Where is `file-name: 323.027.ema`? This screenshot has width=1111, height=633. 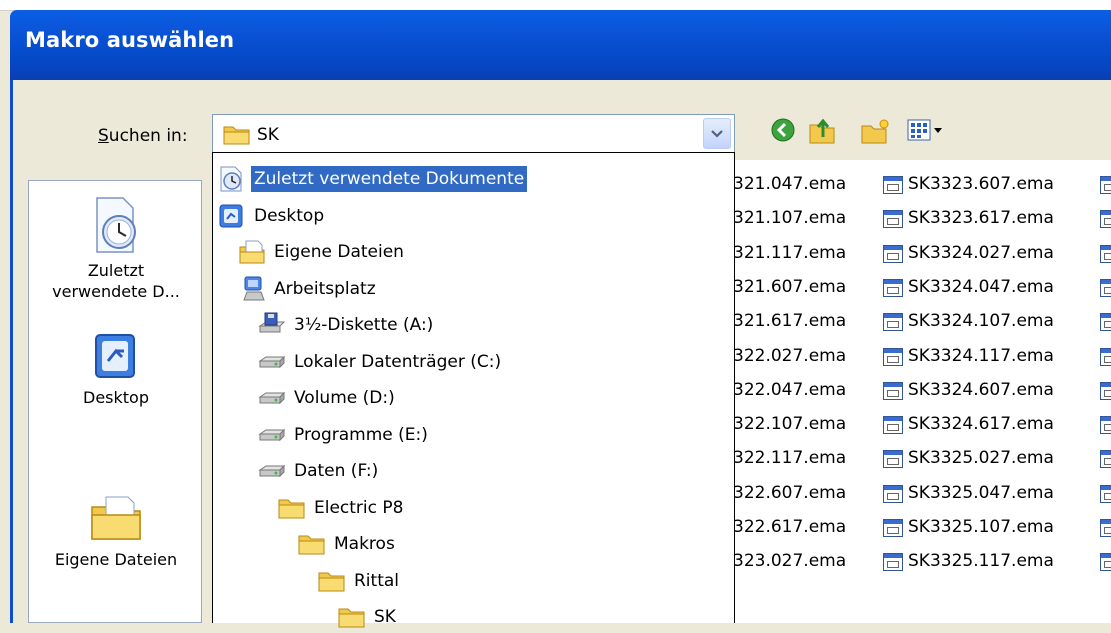 file-name: 323.027.ema is located at coordinates (790, 561).